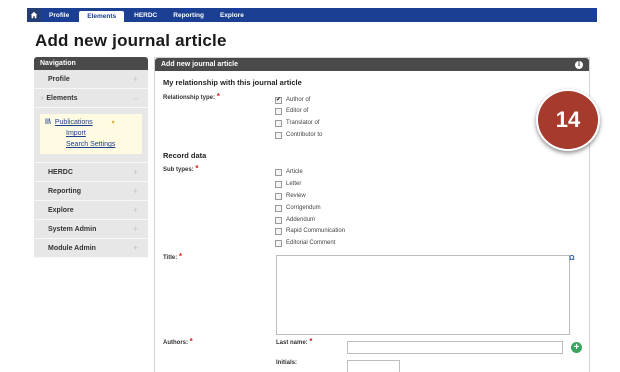  Describe the element at coordinates (294, 184) in the screenshot. I see `option-label: Letter` at that location.